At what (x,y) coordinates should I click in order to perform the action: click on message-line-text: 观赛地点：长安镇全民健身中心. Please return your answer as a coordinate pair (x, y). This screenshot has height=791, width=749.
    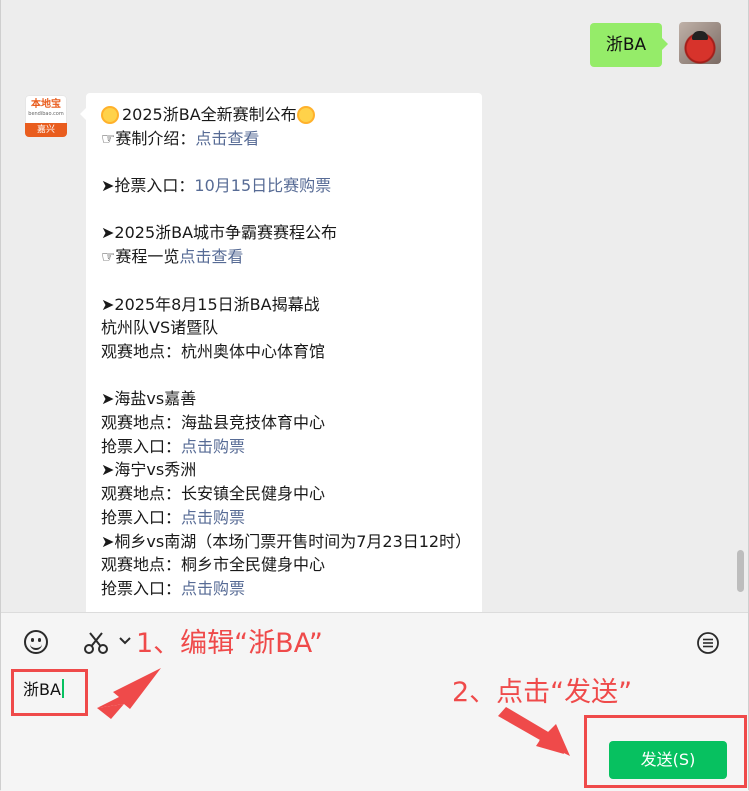
    Looking at the image, I should click on (213, 494).